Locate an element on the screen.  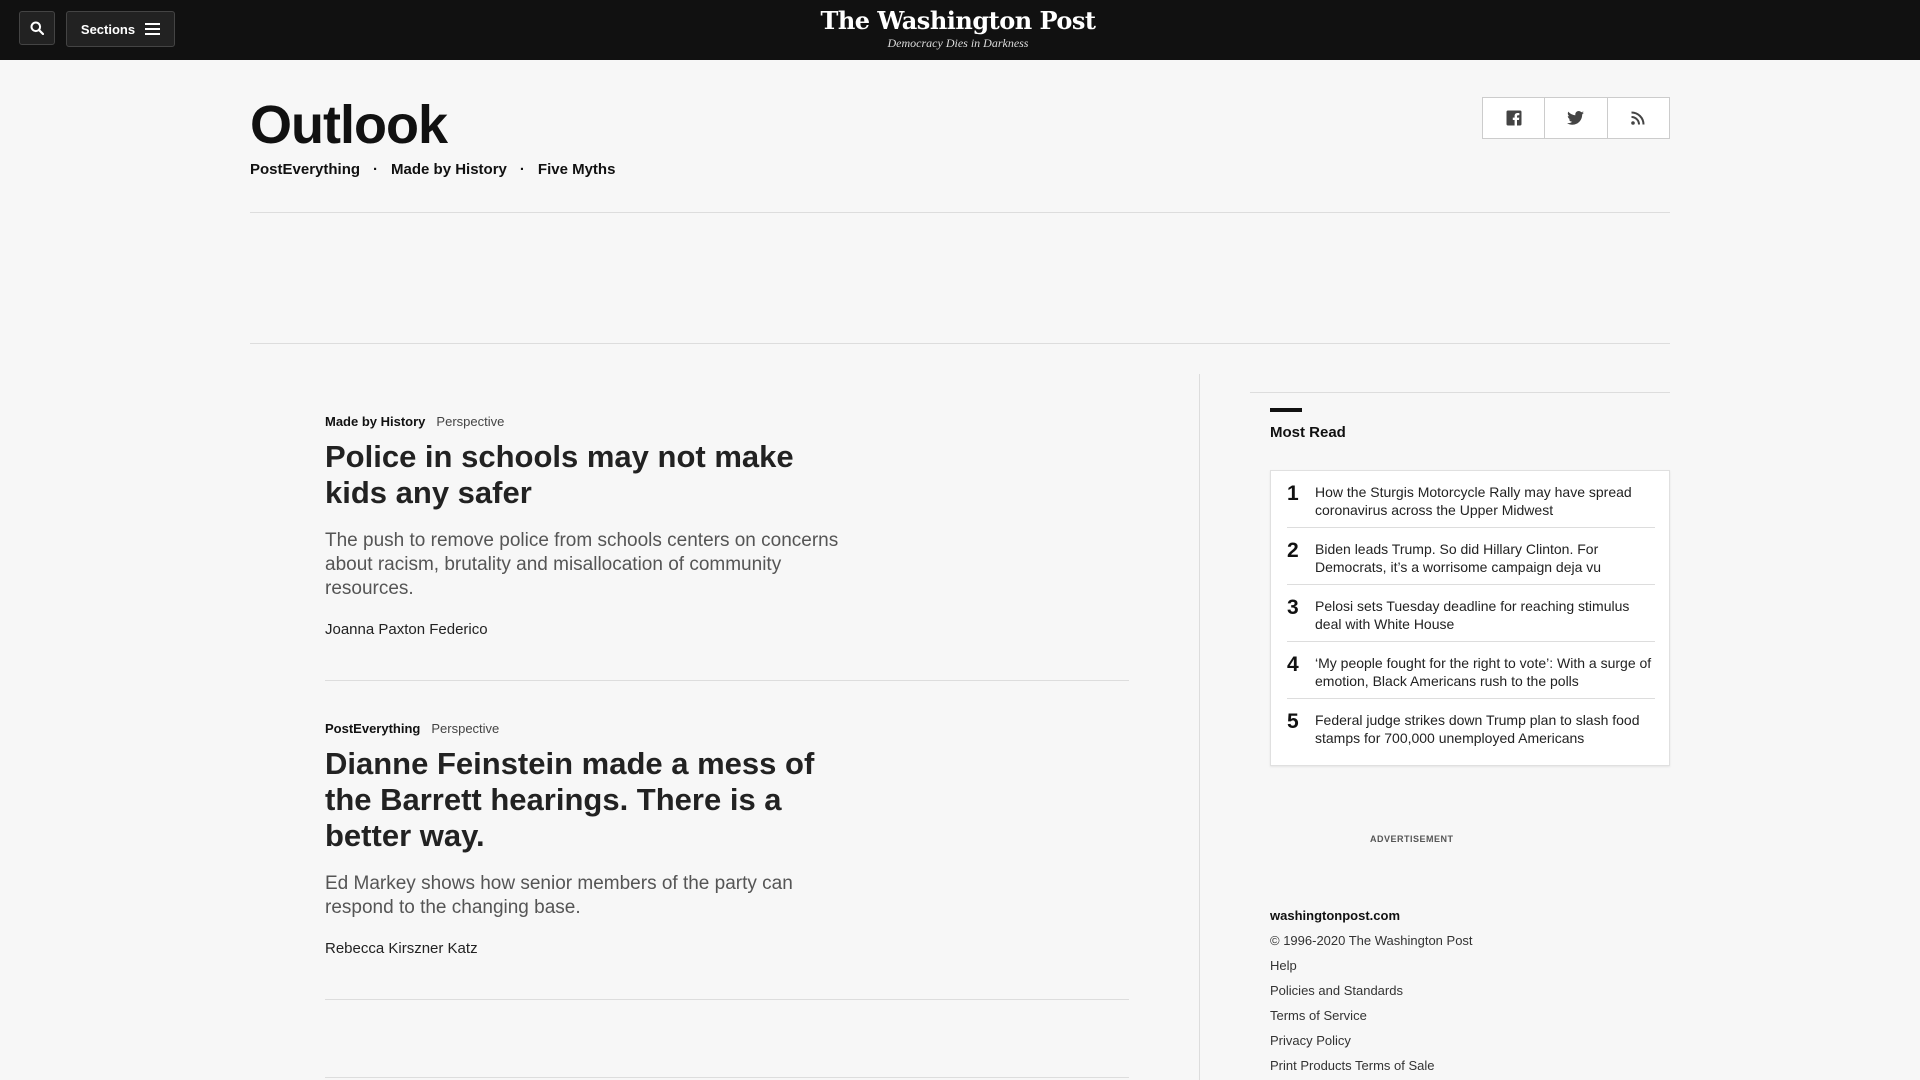
search-button is located at coordinates (37, 28).